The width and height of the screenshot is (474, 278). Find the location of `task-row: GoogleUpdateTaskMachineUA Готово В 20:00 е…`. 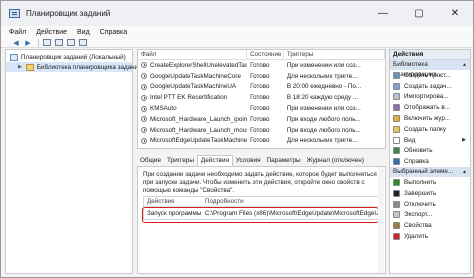

task-row: GoogleUpdateTaskMachineUA Готово В 20:00 е… is located at coordinates (261, 87).